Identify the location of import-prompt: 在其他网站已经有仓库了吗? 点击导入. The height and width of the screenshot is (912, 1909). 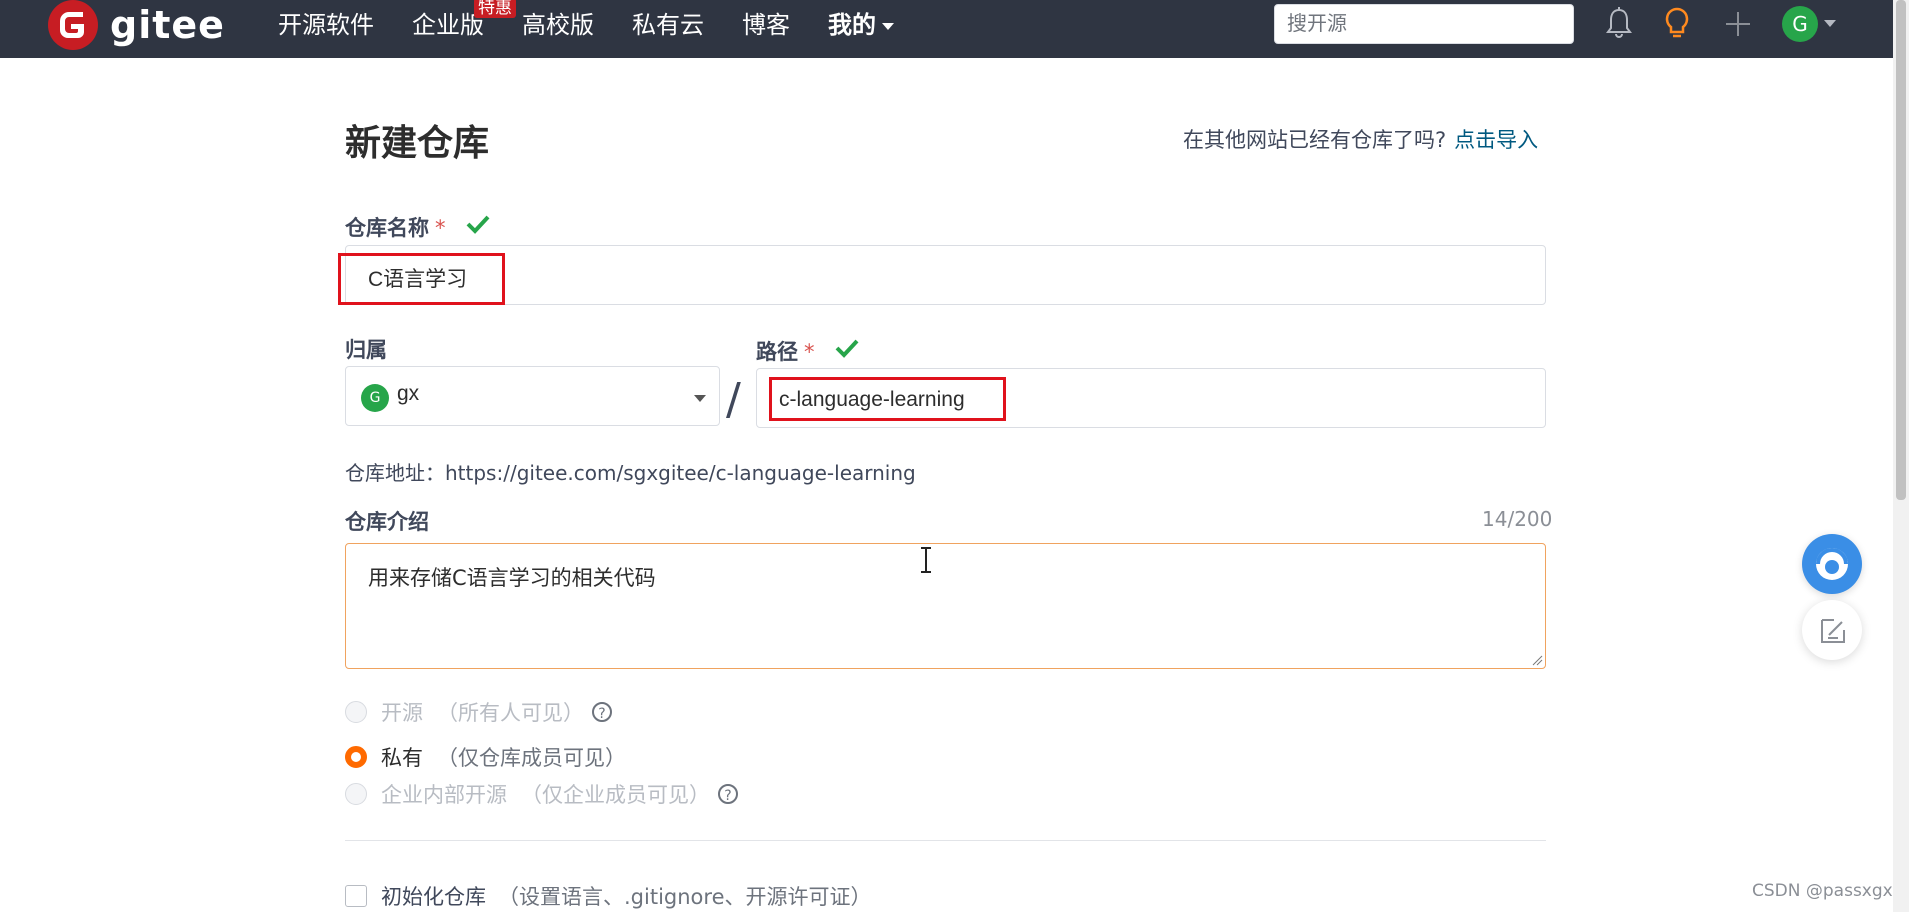
(1360, 139).